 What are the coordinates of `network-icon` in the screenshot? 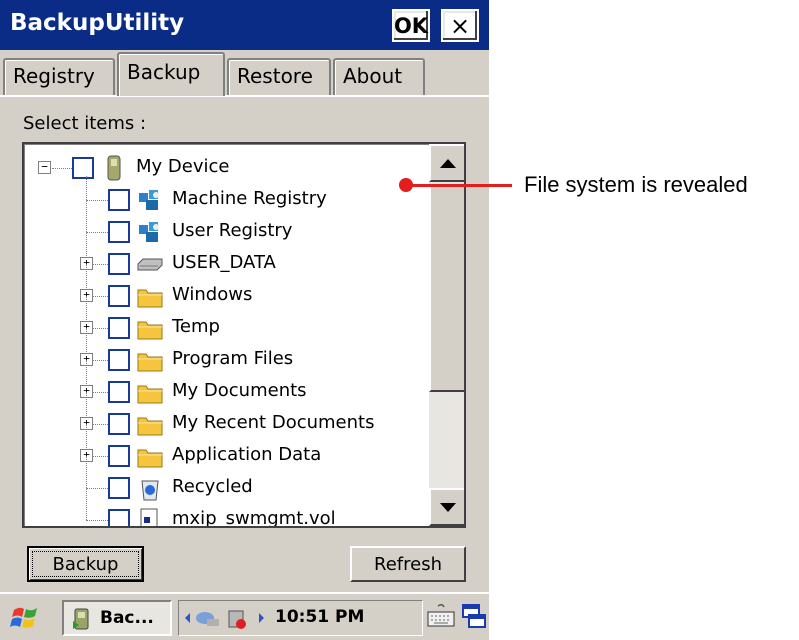 It's located at (207, 619).